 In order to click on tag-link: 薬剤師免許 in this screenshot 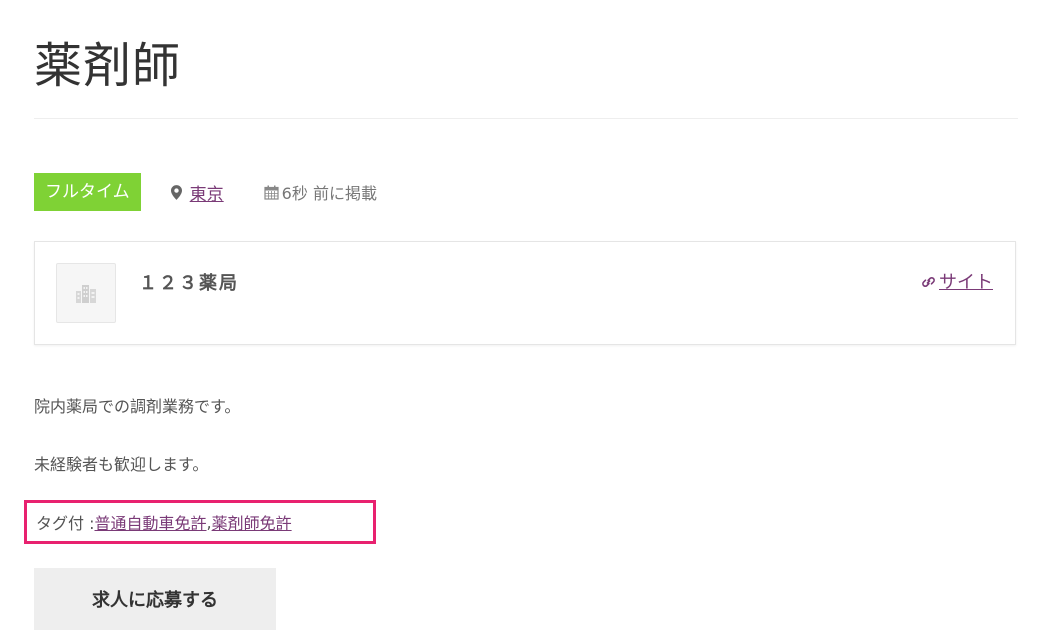, I will do `click(252, 522)`.